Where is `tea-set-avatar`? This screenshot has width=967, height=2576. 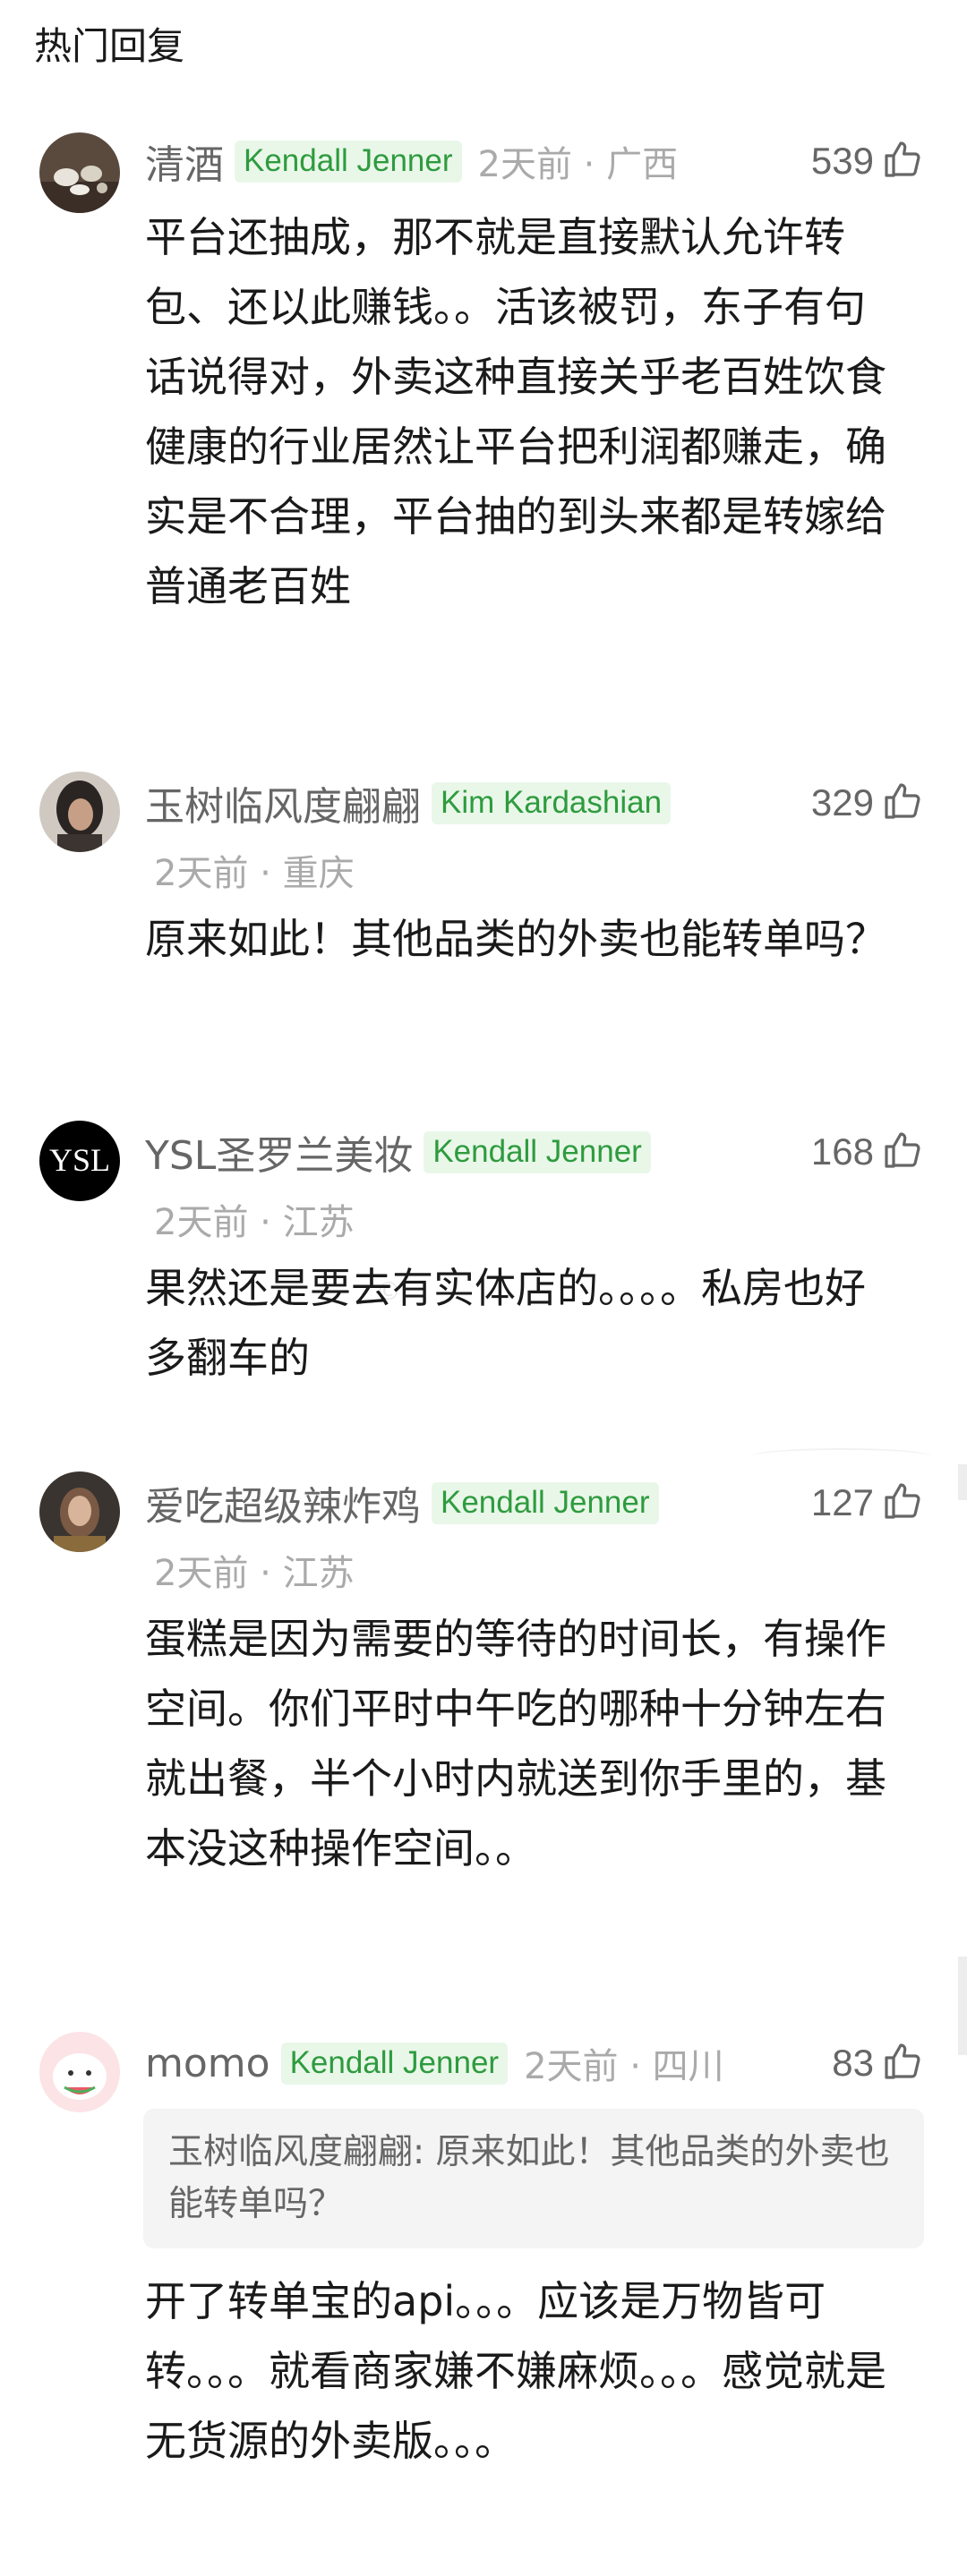
tea-set-avatar is located at coordinates (79, 172).